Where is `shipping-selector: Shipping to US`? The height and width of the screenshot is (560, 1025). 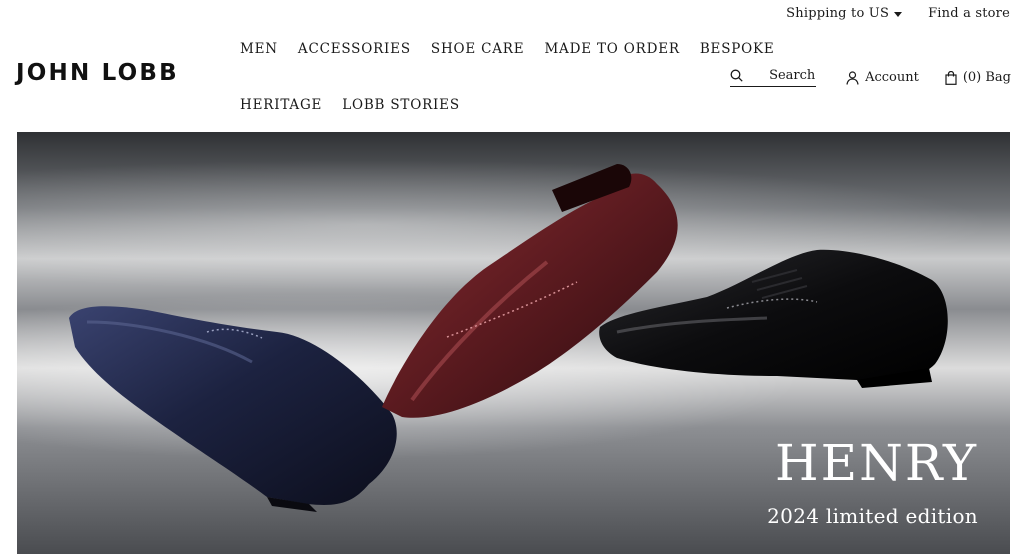 shipping-selector: Shipping to US is located at coordinates (844, 13).